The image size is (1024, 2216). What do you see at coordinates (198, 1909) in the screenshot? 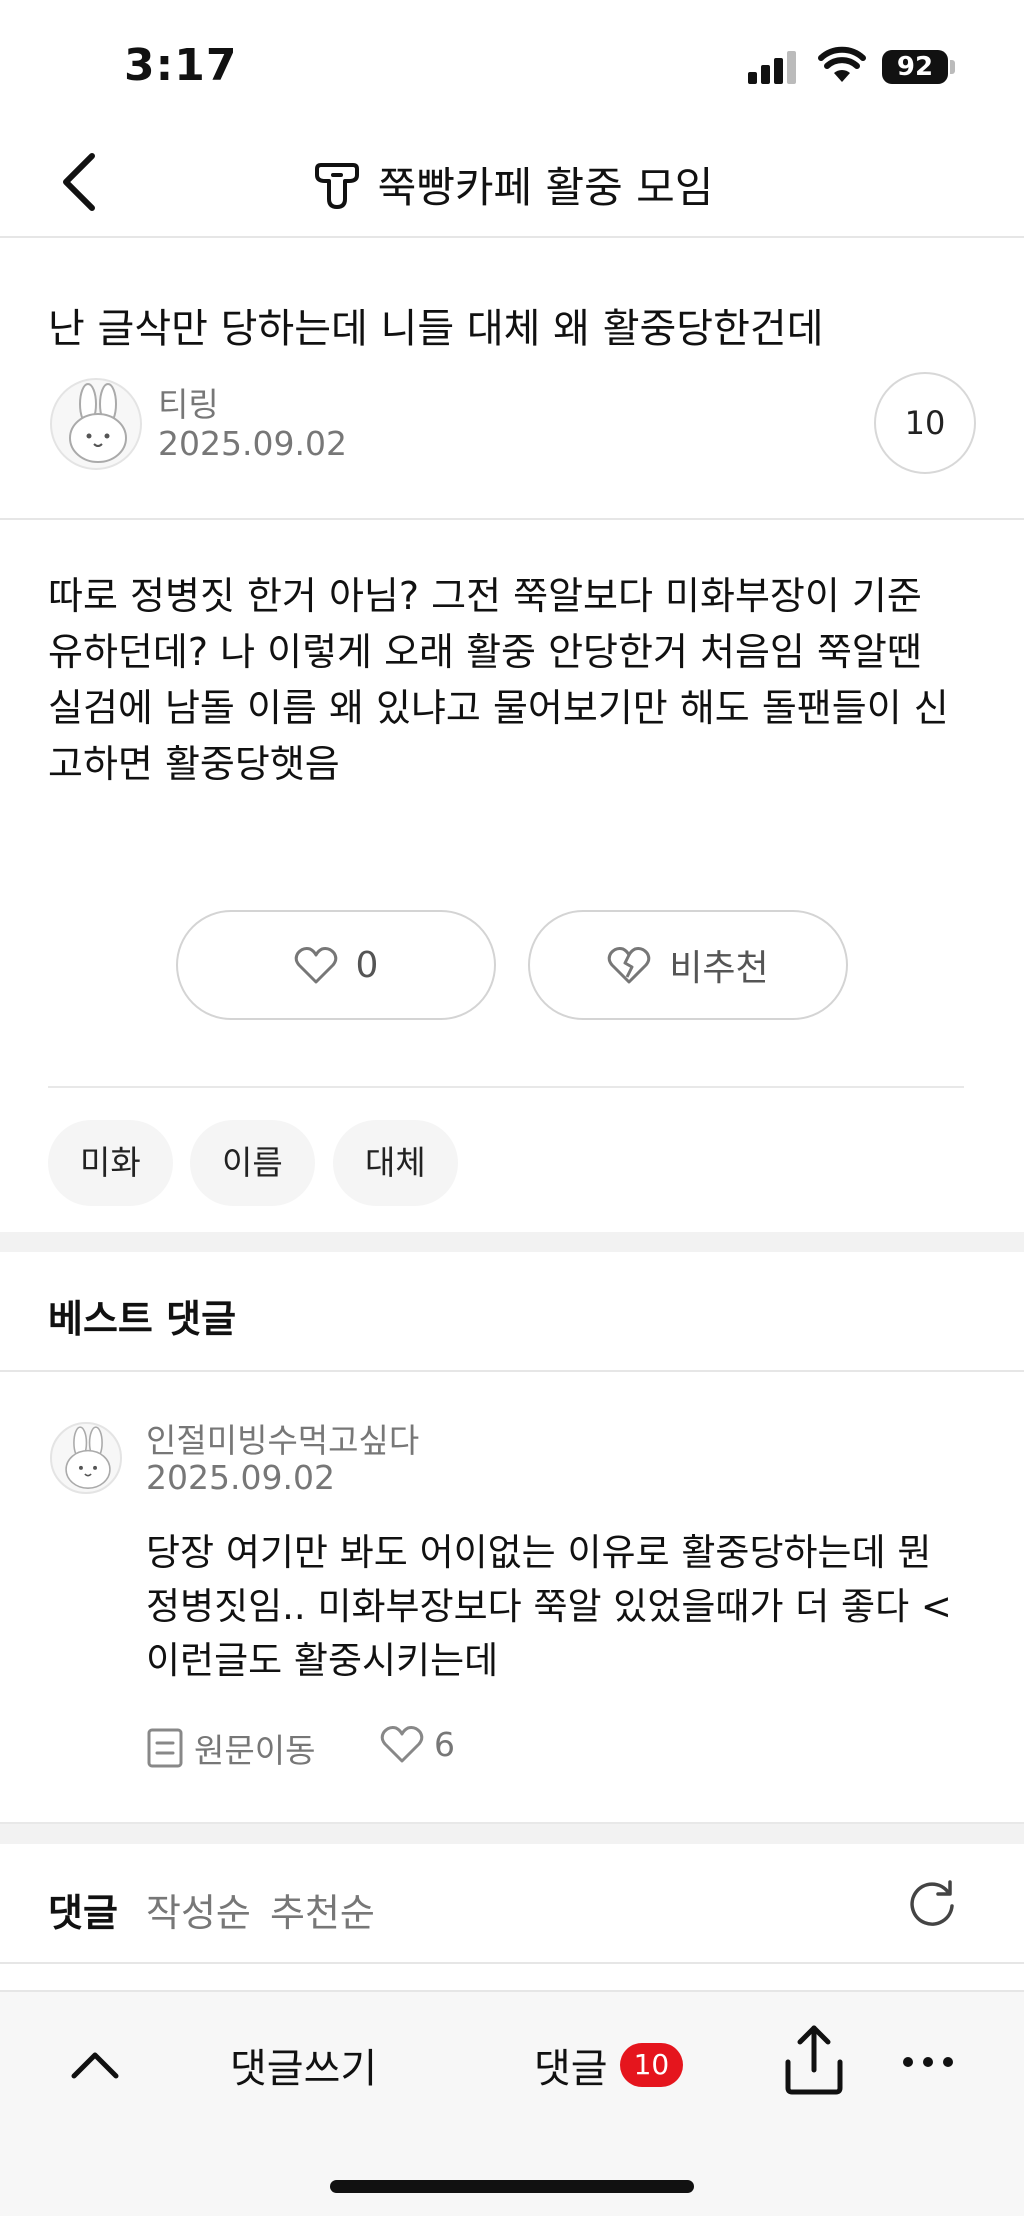
I see `sort-by-date-option: 작성순` at bounding box center [198, 1909].